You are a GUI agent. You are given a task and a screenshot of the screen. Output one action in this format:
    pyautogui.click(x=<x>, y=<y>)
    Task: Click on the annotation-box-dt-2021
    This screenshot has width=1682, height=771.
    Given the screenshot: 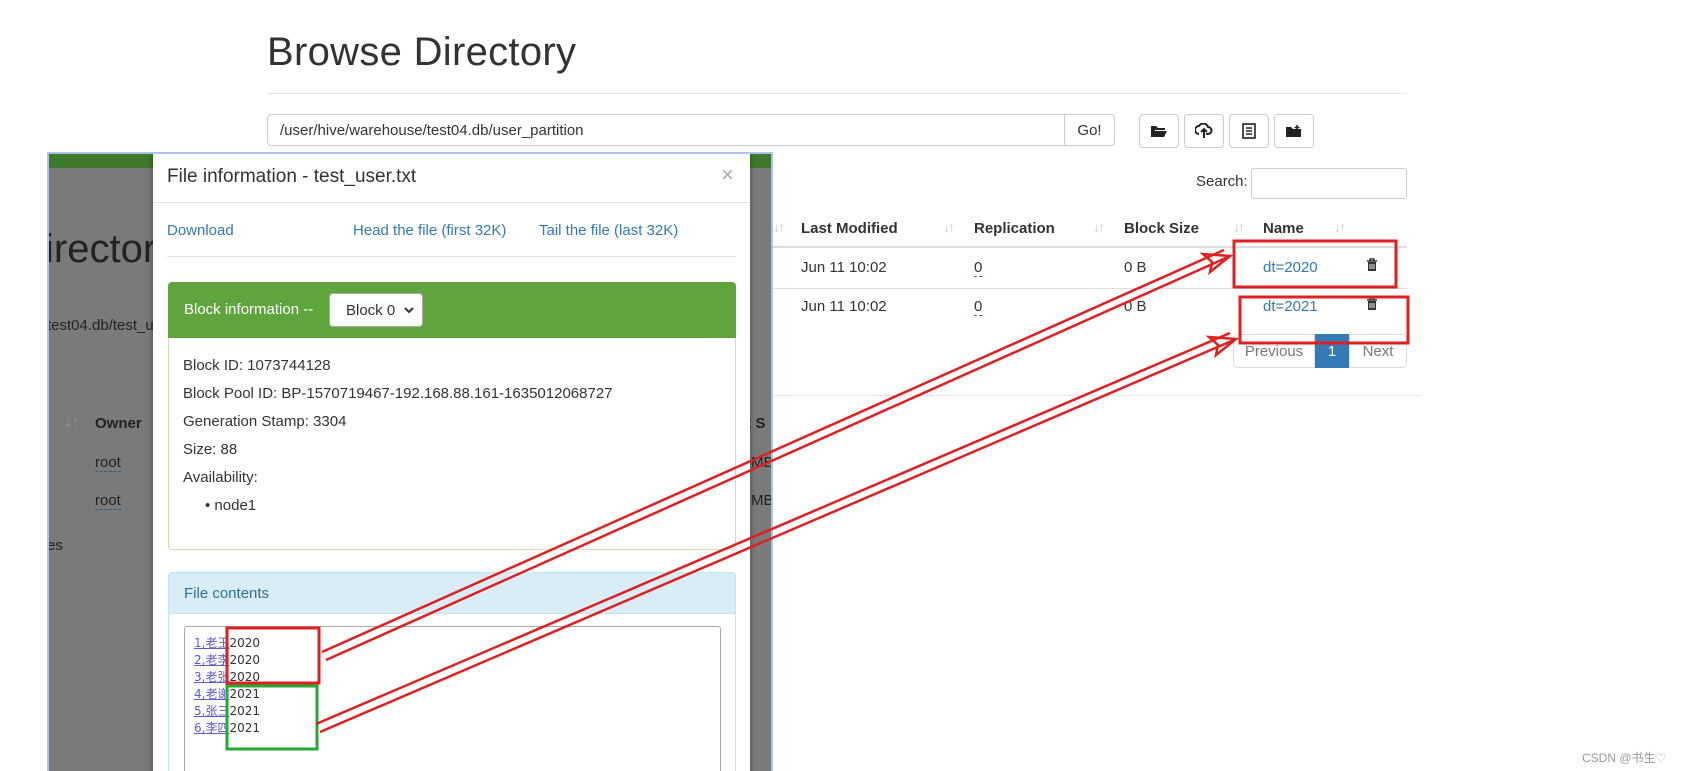 What is the action you would take?
    pyautogui.click(x=1324, y=320)
    